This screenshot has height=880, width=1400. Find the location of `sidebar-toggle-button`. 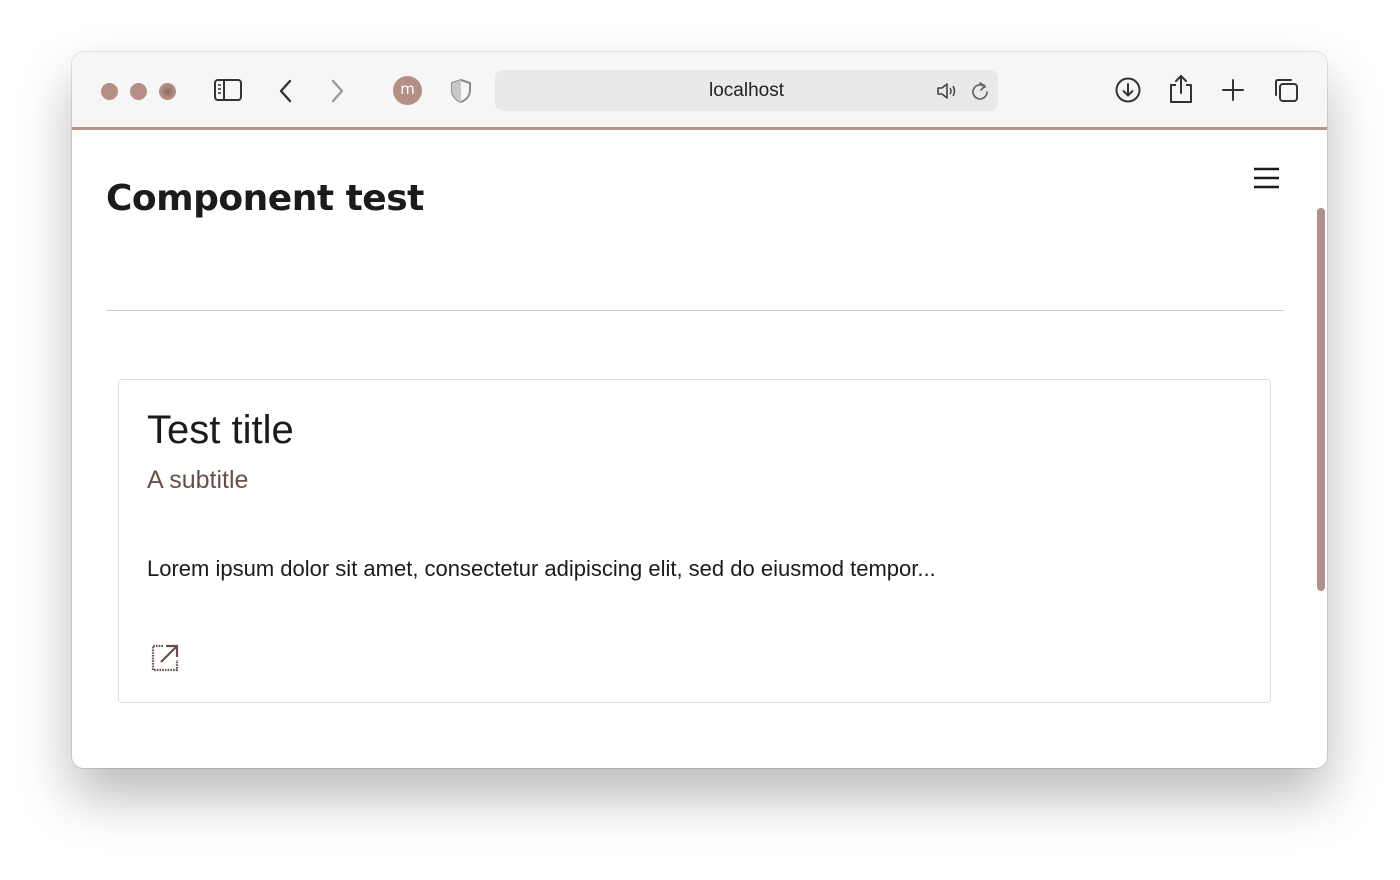

sidebar-toggle-button is located at coordinates (228, 90).